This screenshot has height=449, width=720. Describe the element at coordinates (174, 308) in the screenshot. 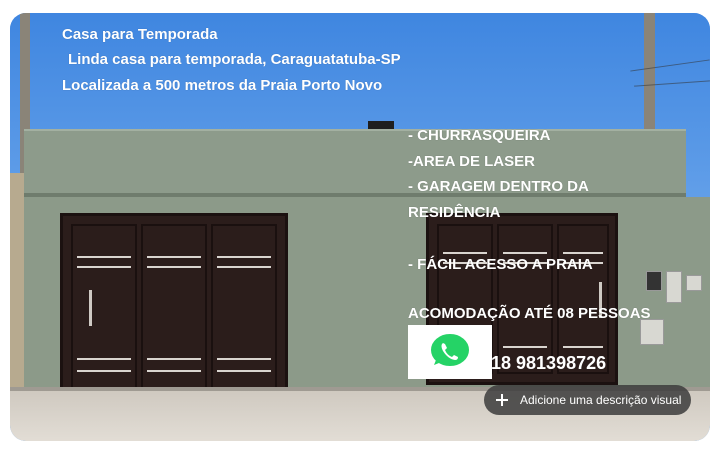

I see `garage-gate-left` at that location.